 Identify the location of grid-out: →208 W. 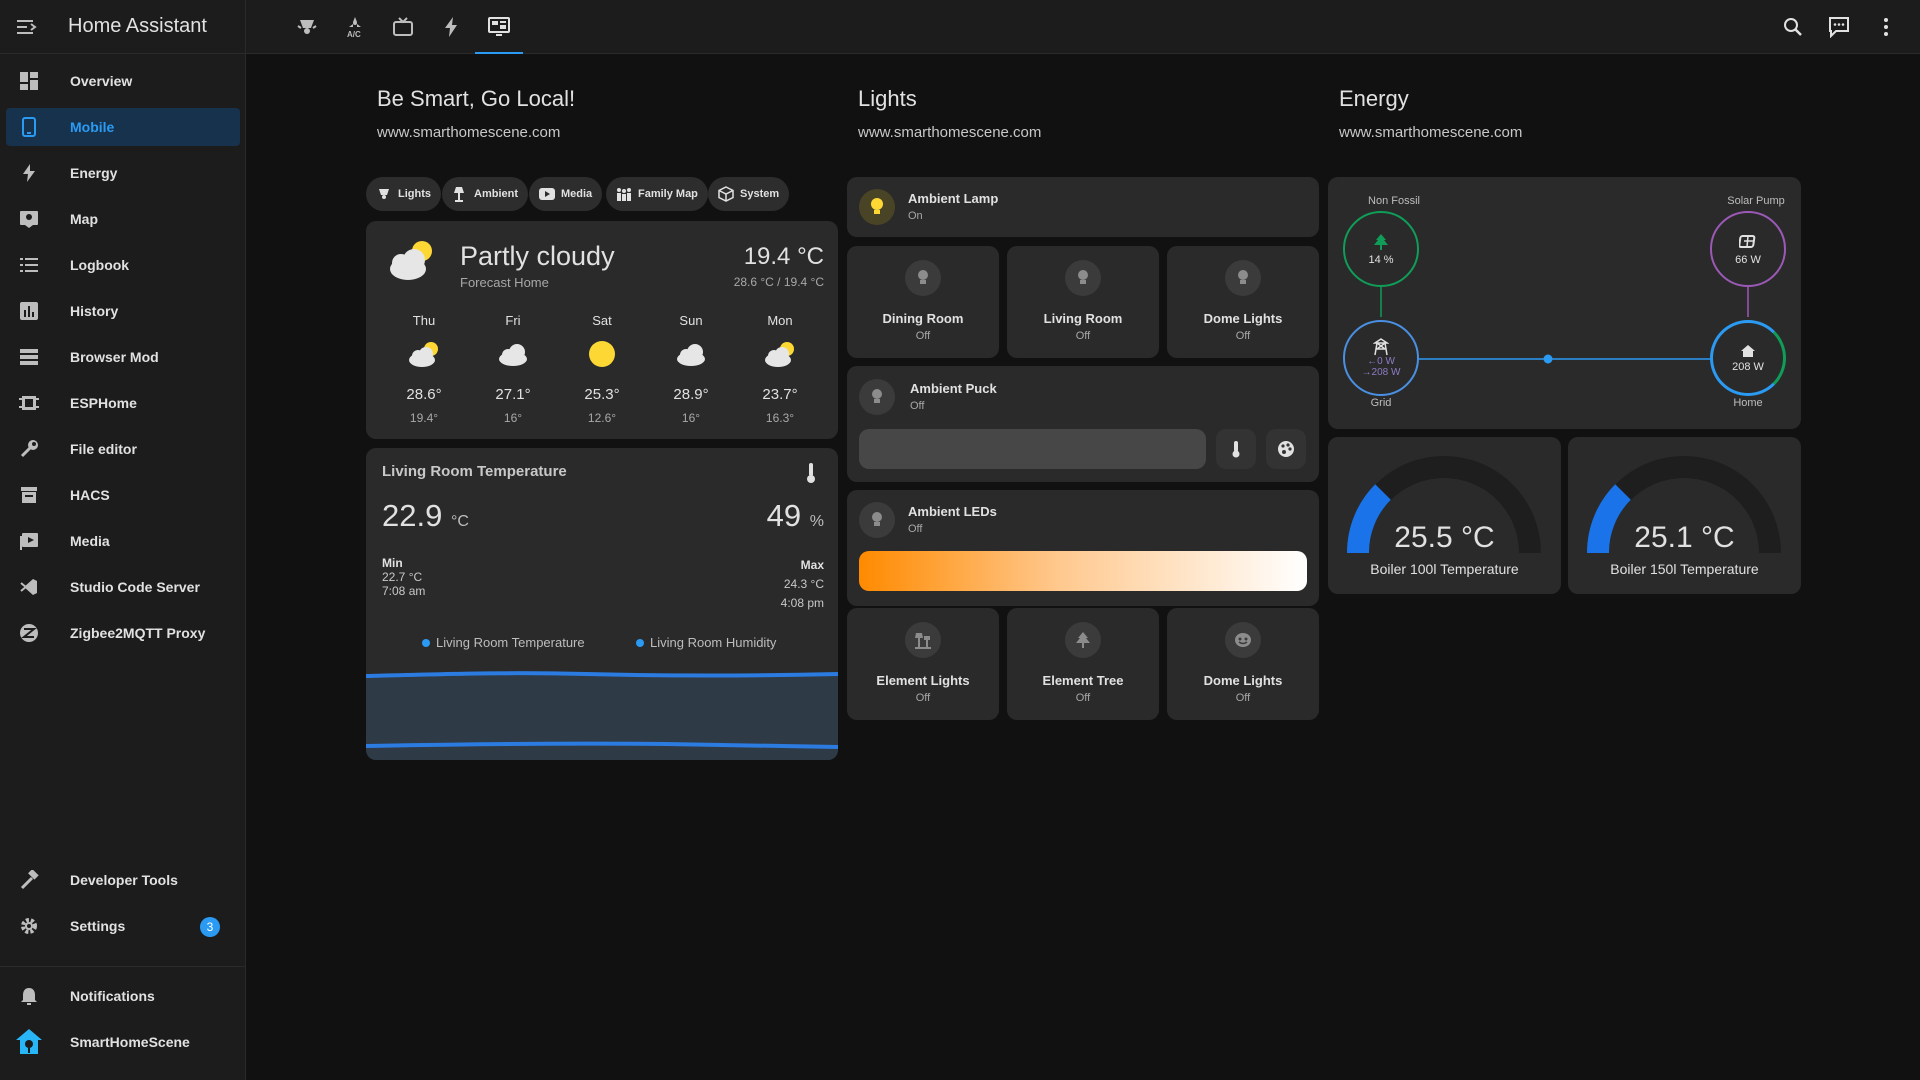
(1381, 372).